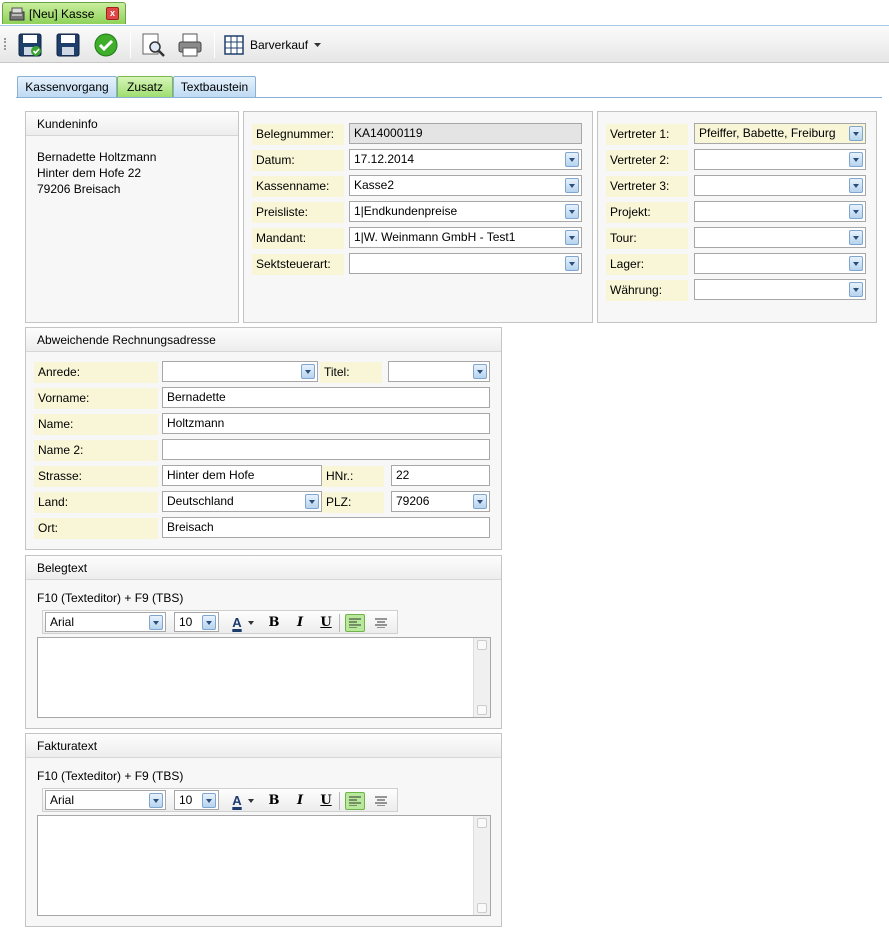 The width and height of the screenshot is (889, 935). I want to click on belegtext-header: Belegtext, so click(263, 568).